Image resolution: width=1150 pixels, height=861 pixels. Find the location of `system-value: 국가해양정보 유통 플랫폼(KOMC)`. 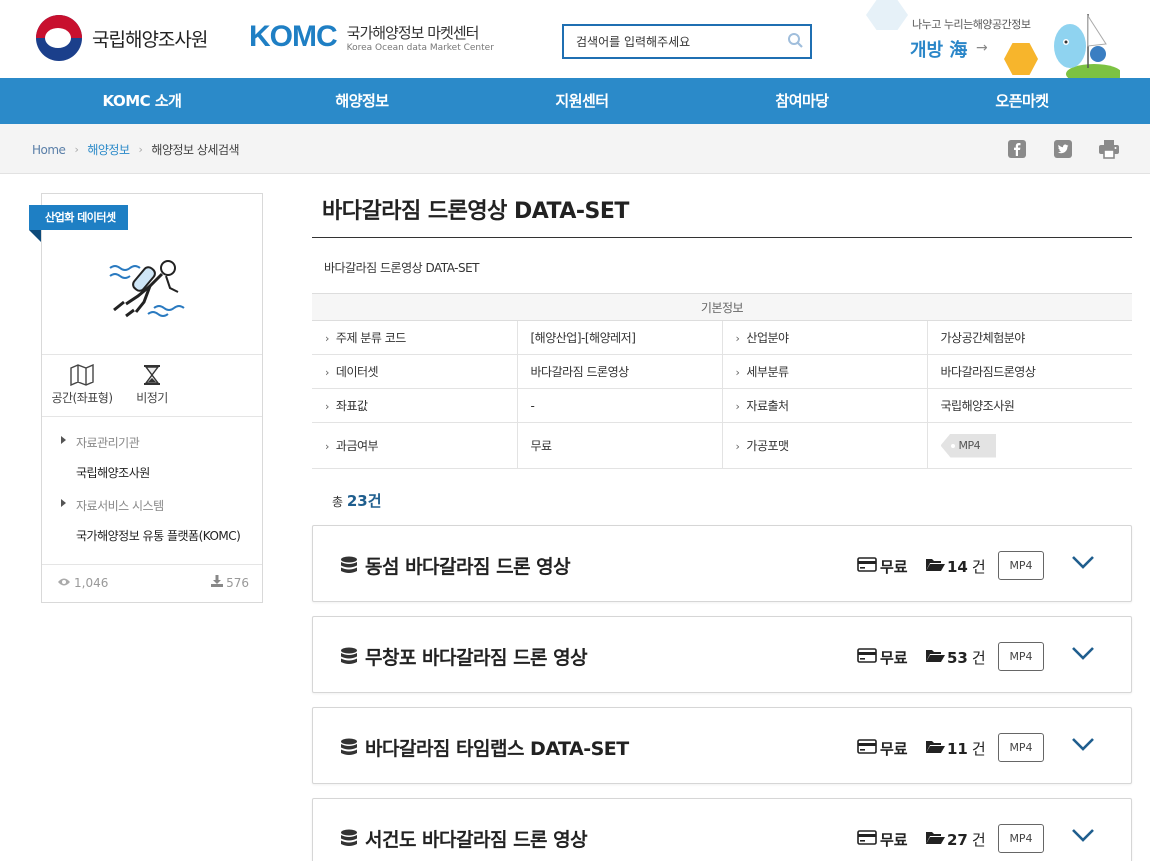

system-value: 국가해양정보 유통 플랫폼(KOMC) is located at coordinates (158, 536).